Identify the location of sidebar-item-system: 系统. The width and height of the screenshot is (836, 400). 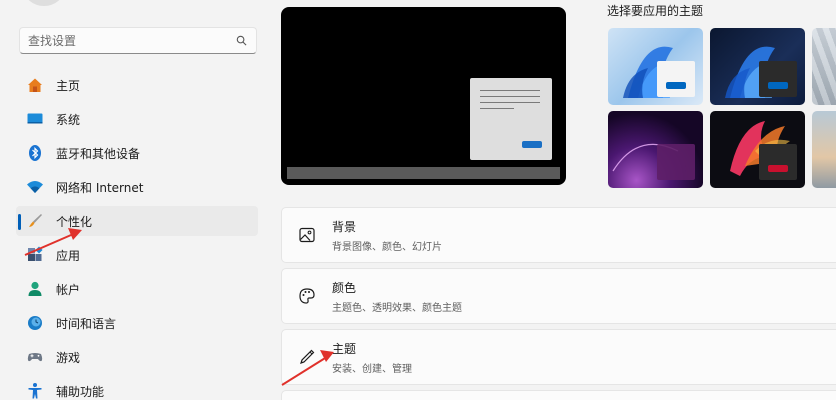
(137, 119).